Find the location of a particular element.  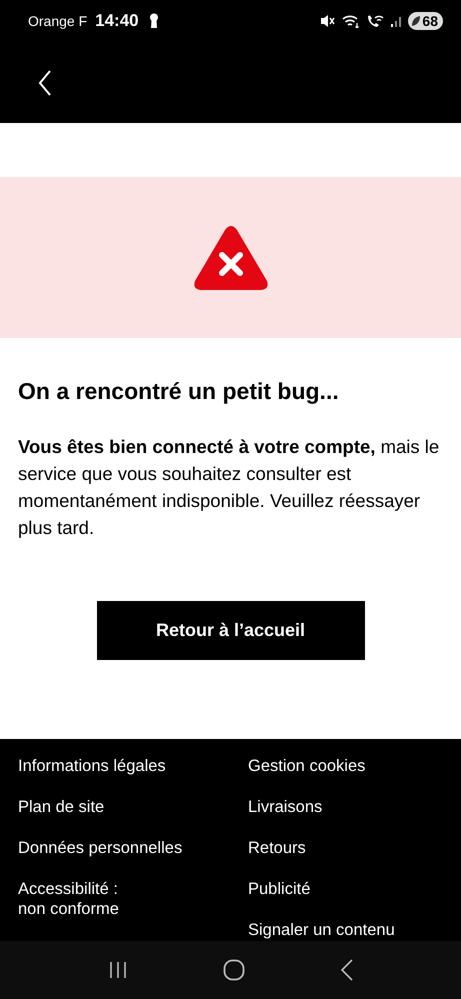

footer-link: Gestion cookies is located at coordinates (307, 766).